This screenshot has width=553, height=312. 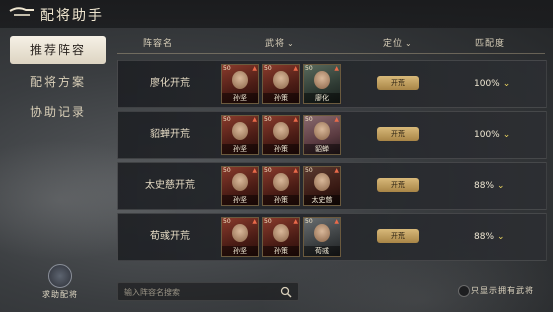 I want to click on table-header: 阵容名 武将 ⌄ 定位 ⌄ 匹配度, so click(x=331, y=43).